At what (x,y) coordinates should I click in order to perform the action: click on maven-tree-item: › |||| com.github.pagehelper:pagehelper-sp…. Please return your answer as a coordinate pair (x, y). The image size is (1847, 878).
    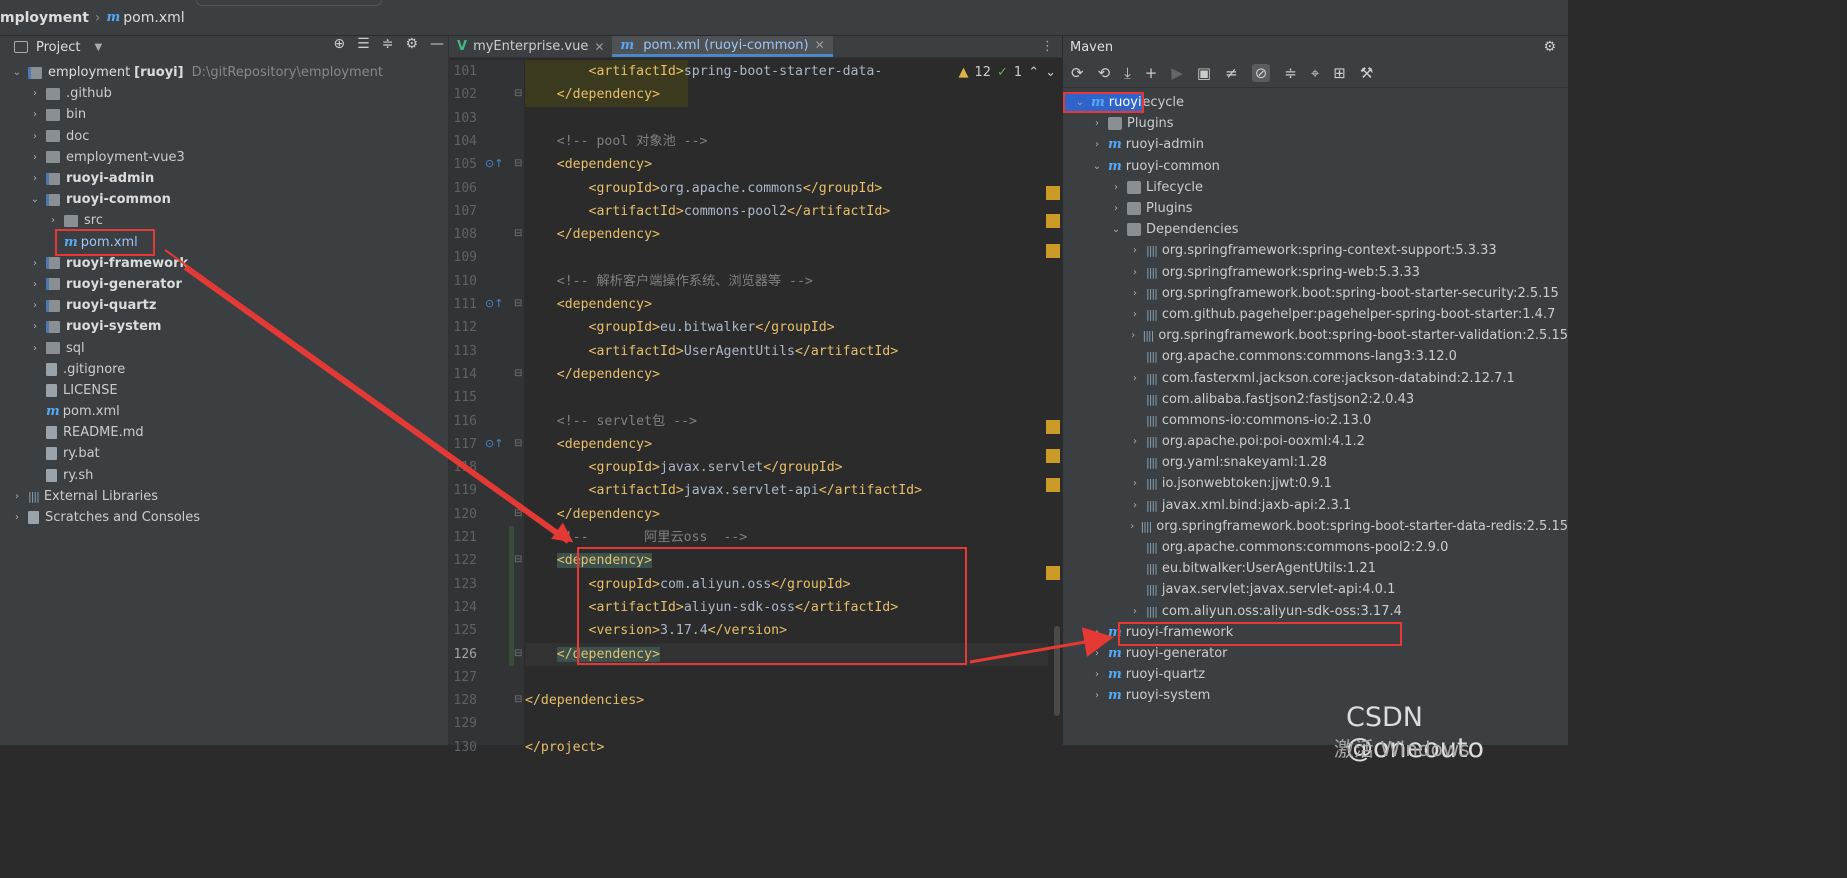
    Looking at the image, I should click on (1315, 314).